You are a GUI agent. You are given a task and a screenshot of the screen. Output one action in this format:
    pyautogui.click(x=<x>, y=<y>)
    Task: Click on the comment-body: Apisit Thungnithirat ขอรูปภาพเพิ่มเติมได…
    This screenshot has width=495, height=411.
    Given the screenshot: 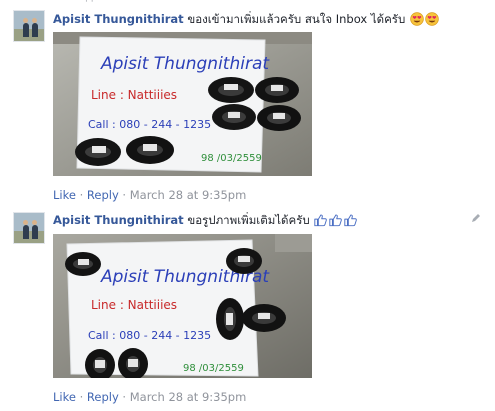 What is the action you would take?
    pyautogui.click(x=205, y=220)
    